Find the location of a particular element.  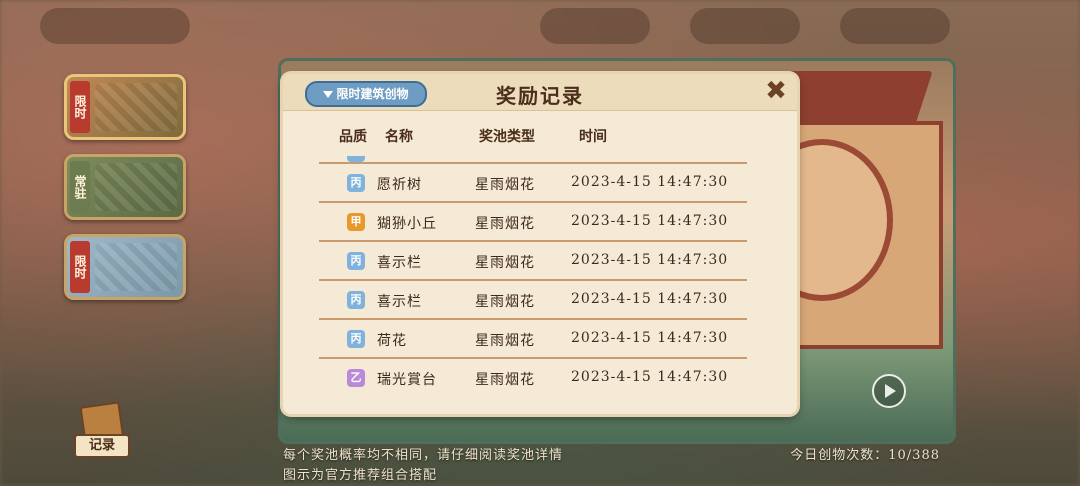

column-header-name: 名称 is located at coordinates (399, 137).